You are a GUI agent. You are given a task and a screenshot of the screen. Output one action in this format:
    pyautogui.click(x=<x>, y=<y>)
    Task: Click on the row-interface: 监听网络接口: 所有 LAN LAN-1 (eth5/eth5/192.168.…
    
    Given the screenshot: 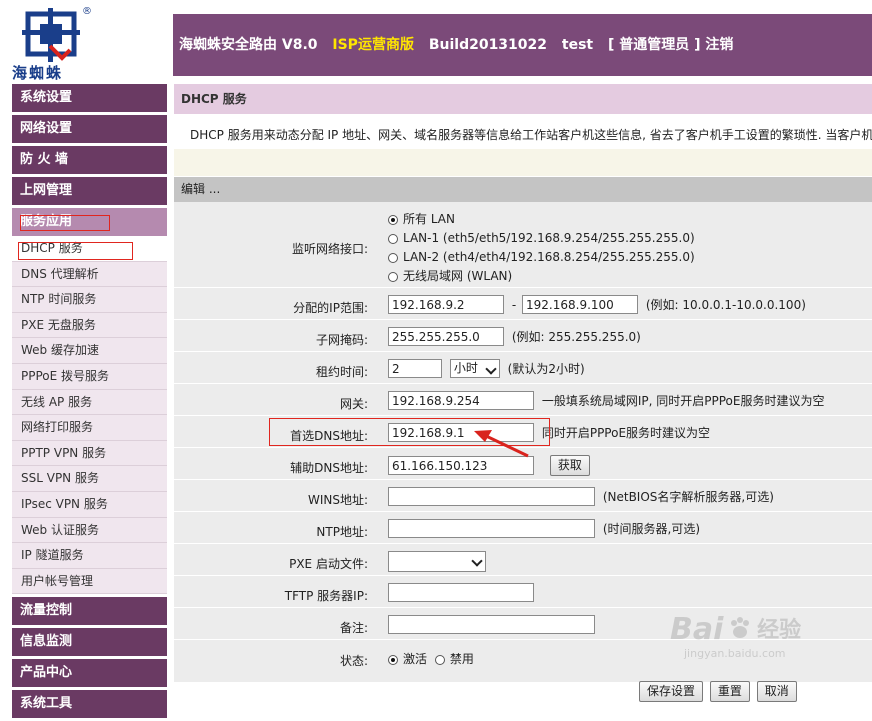 What is the action you would take?
    pyautogui.click(x=523, y=245)
    